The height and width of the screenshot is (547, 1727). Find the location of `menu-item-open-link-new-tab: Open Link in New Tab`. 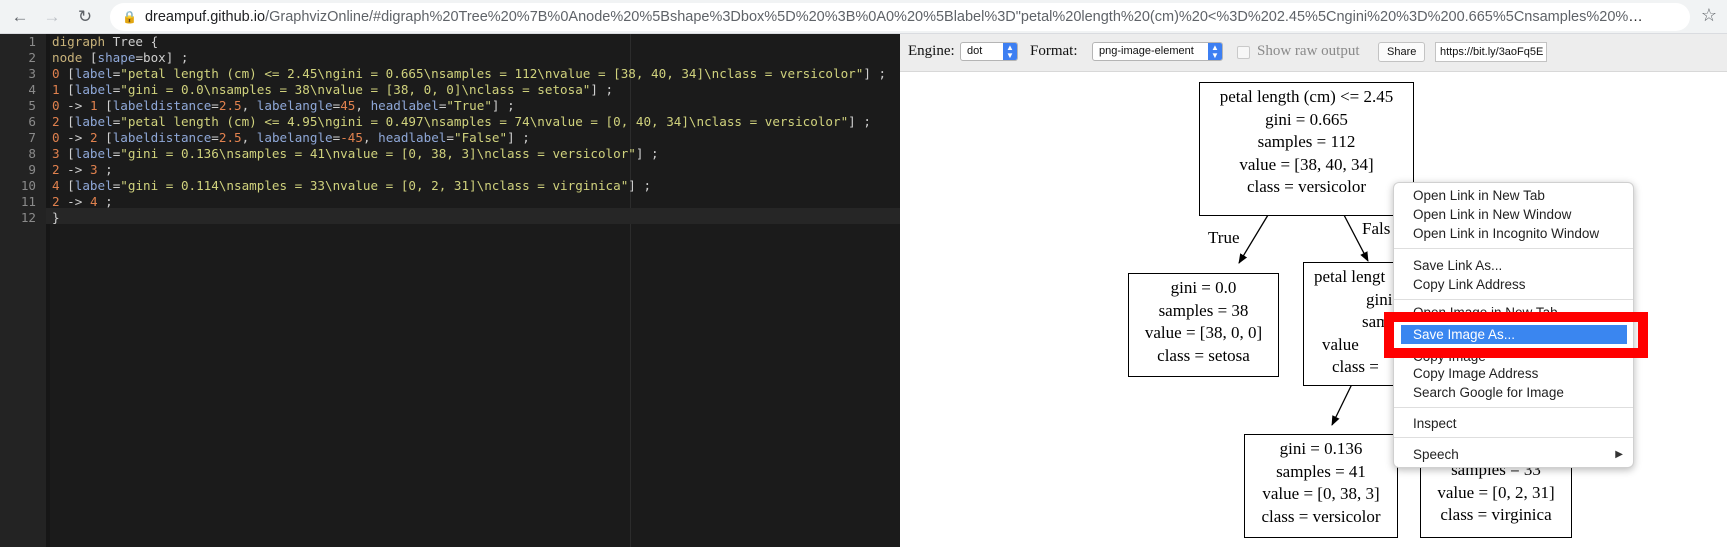

menu-item-open-link-new-tab: Open Link in New Tab is located at coordinates (1513, 195).